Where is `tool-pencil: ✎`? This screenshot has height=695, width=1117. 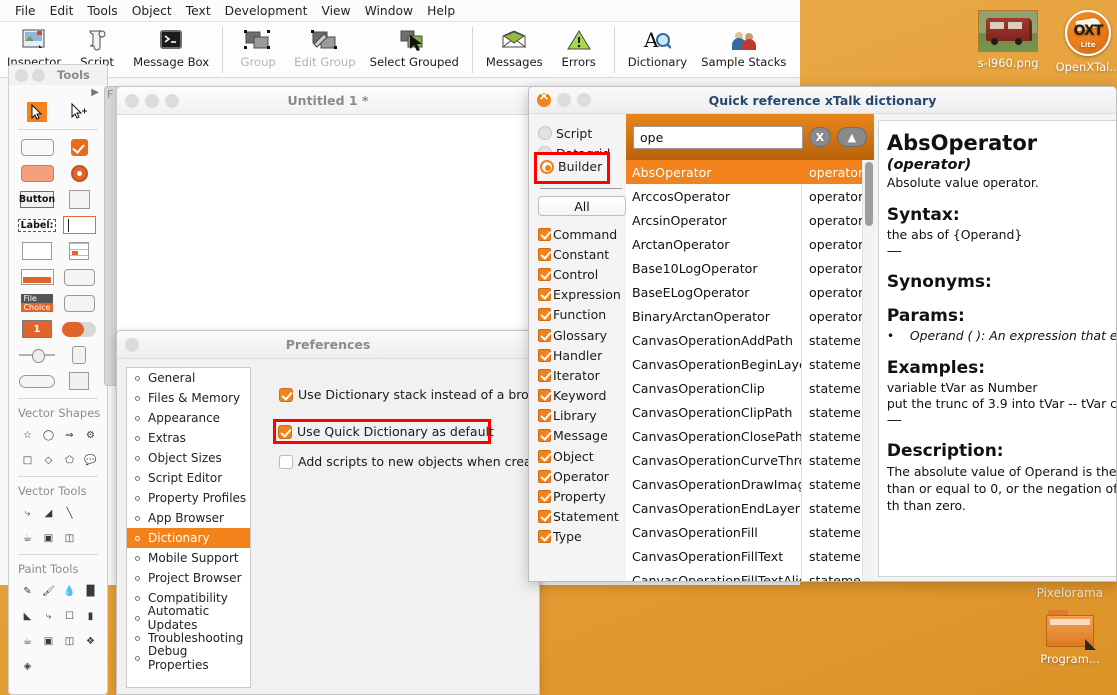
tool-pencil: ✎ is located at coordinates (27, 591).